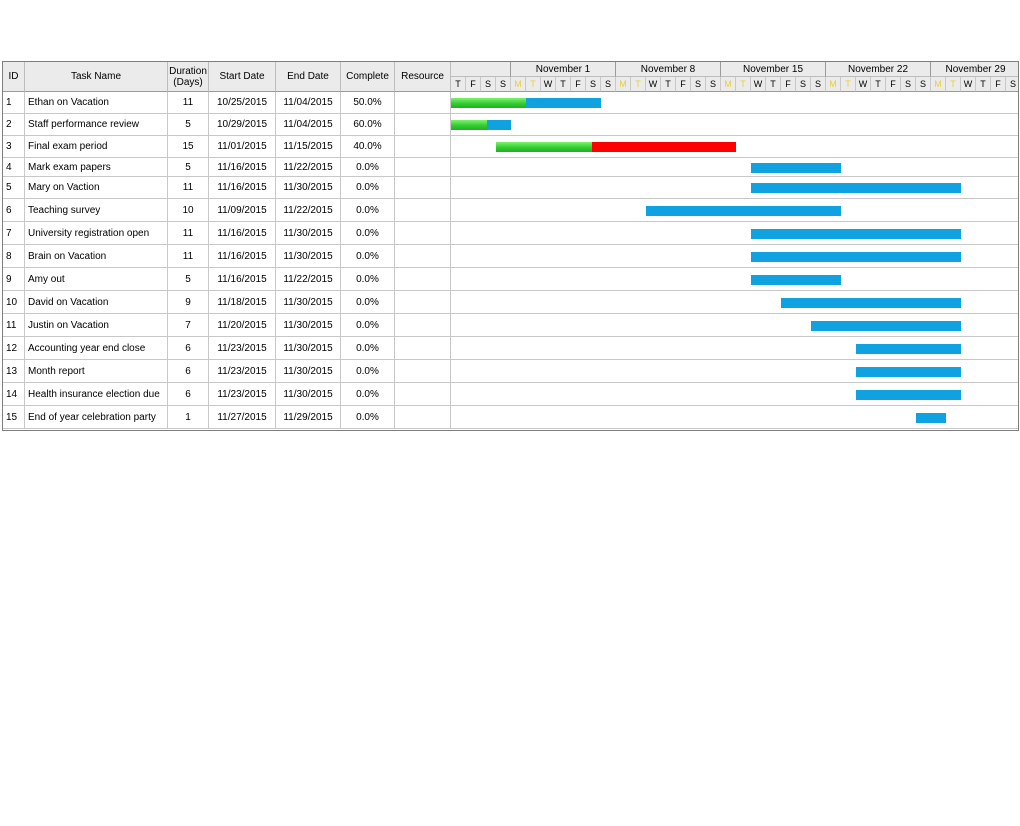  I want to click on task-start-cell: 11/09/2015, so click(242, 210).